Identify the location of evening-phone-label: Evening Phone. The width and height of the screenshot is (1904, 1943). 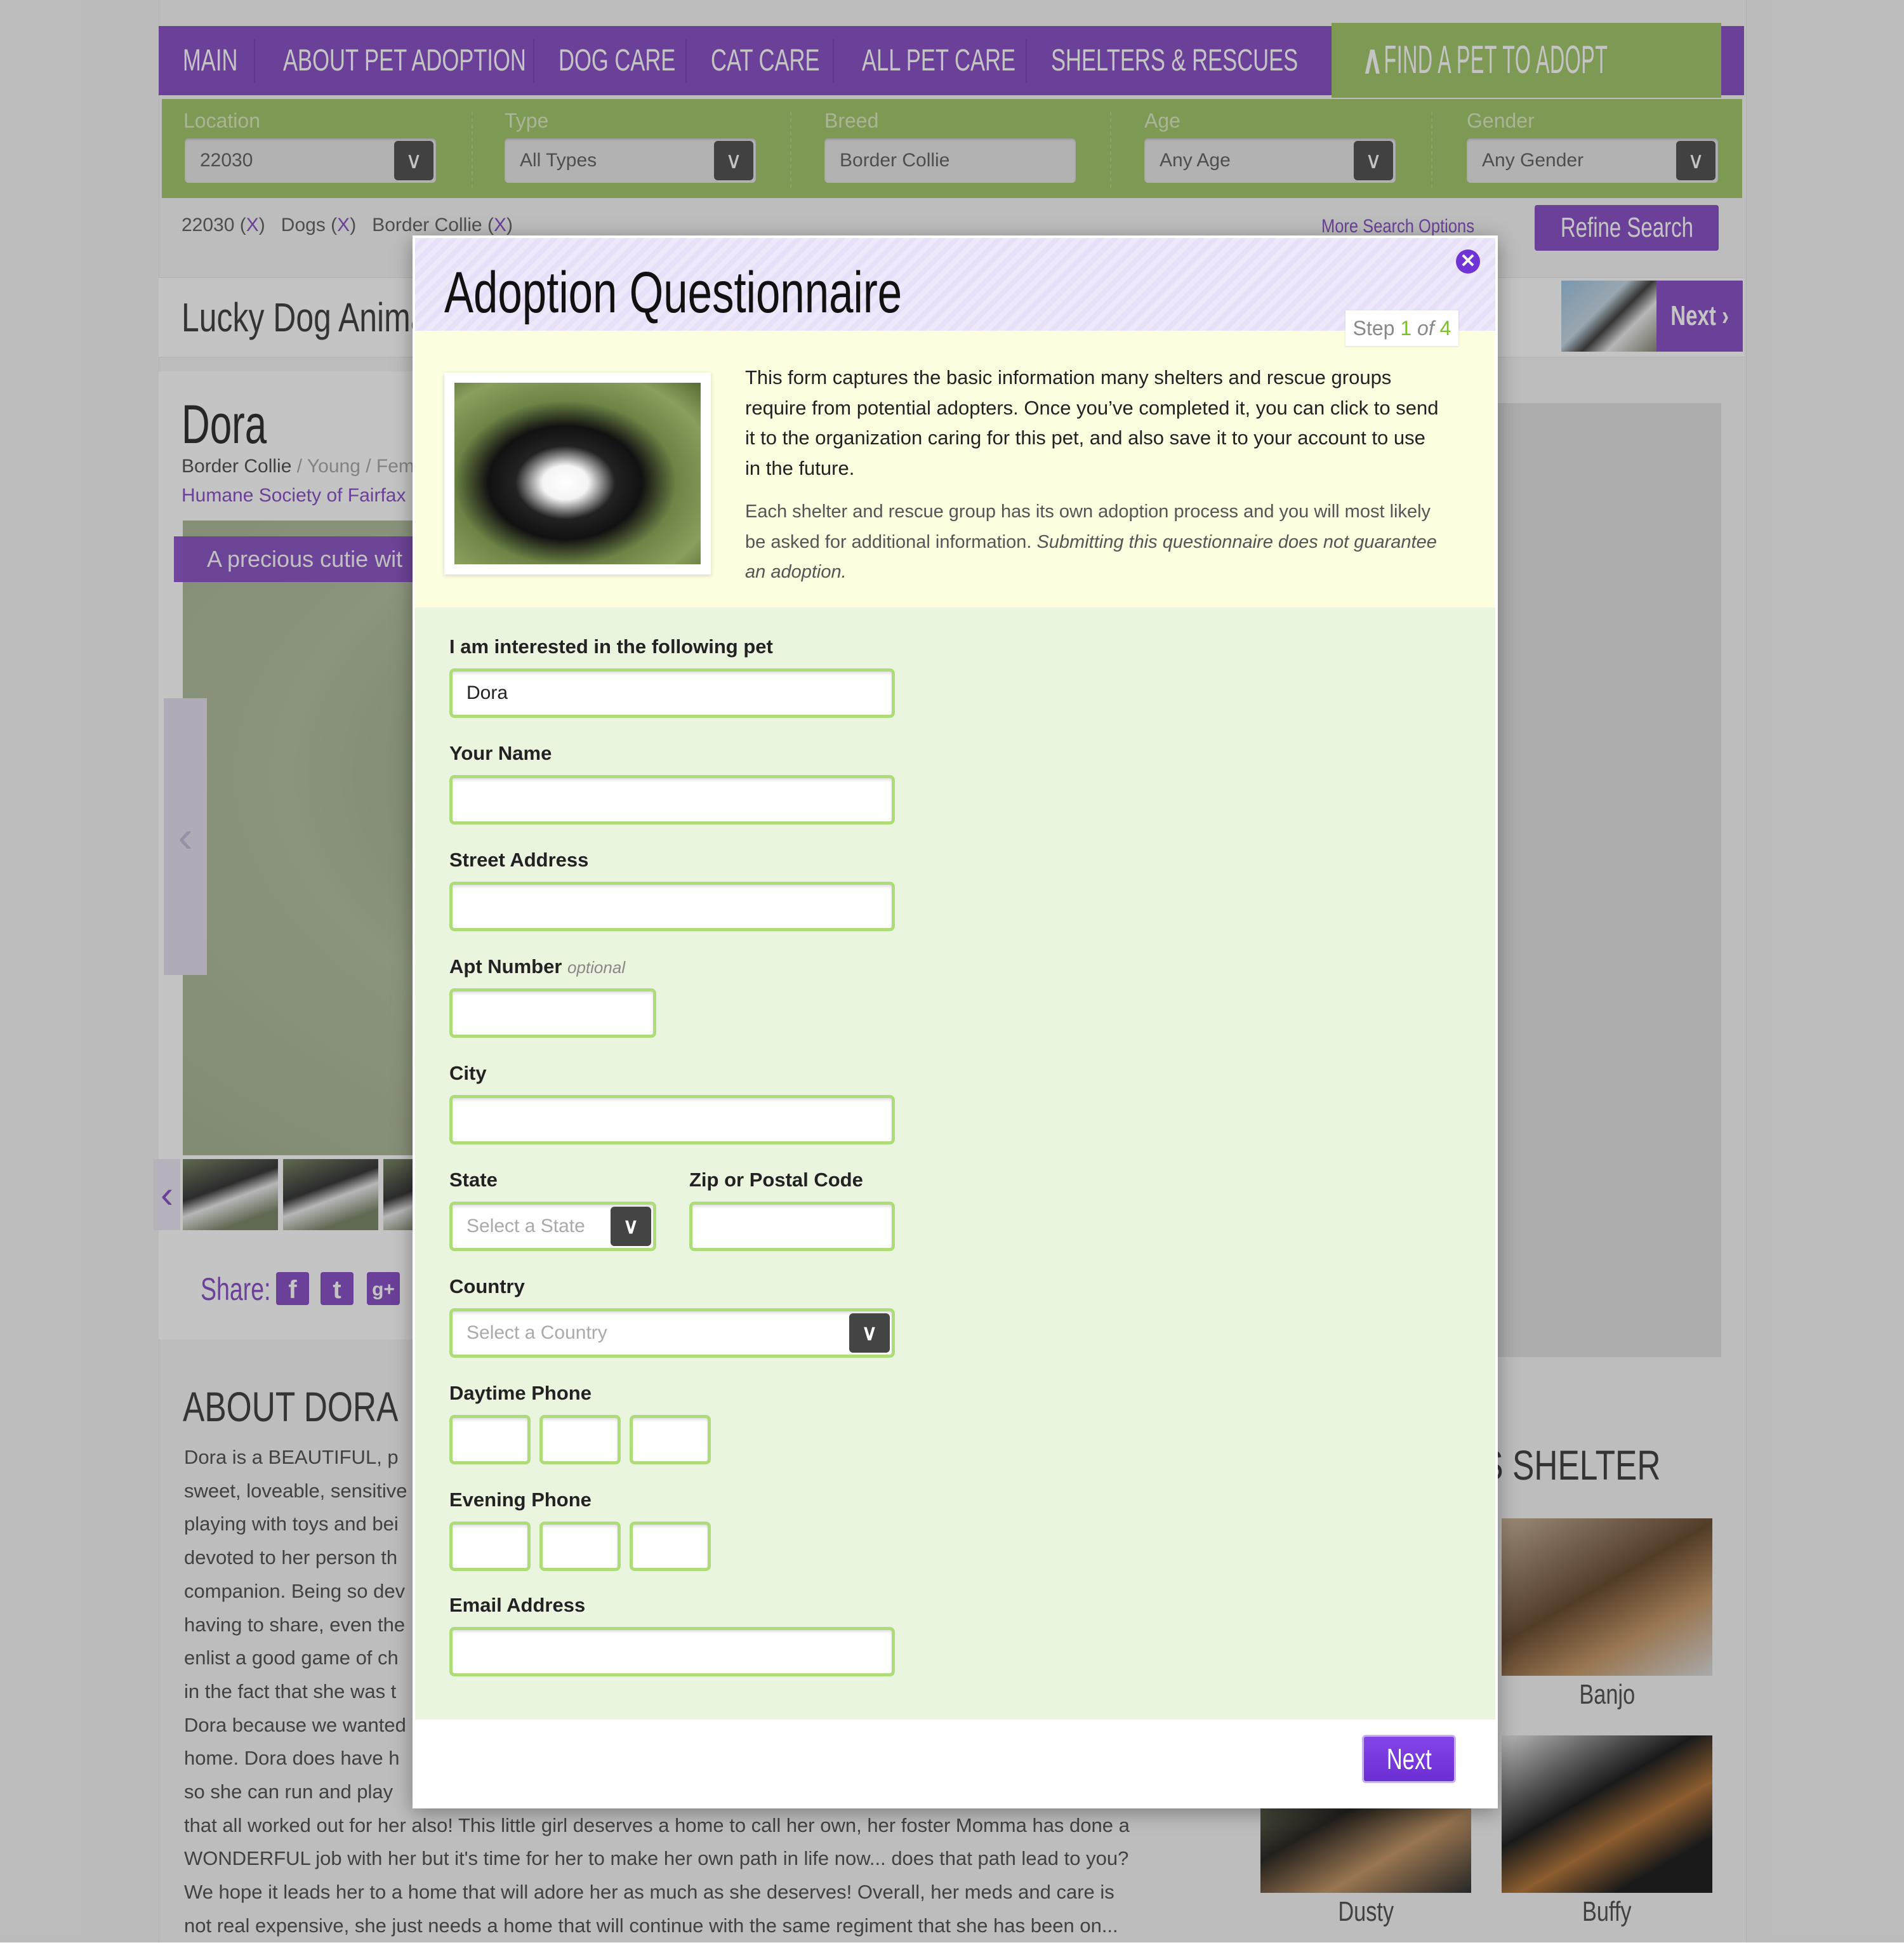
(520, 1500).